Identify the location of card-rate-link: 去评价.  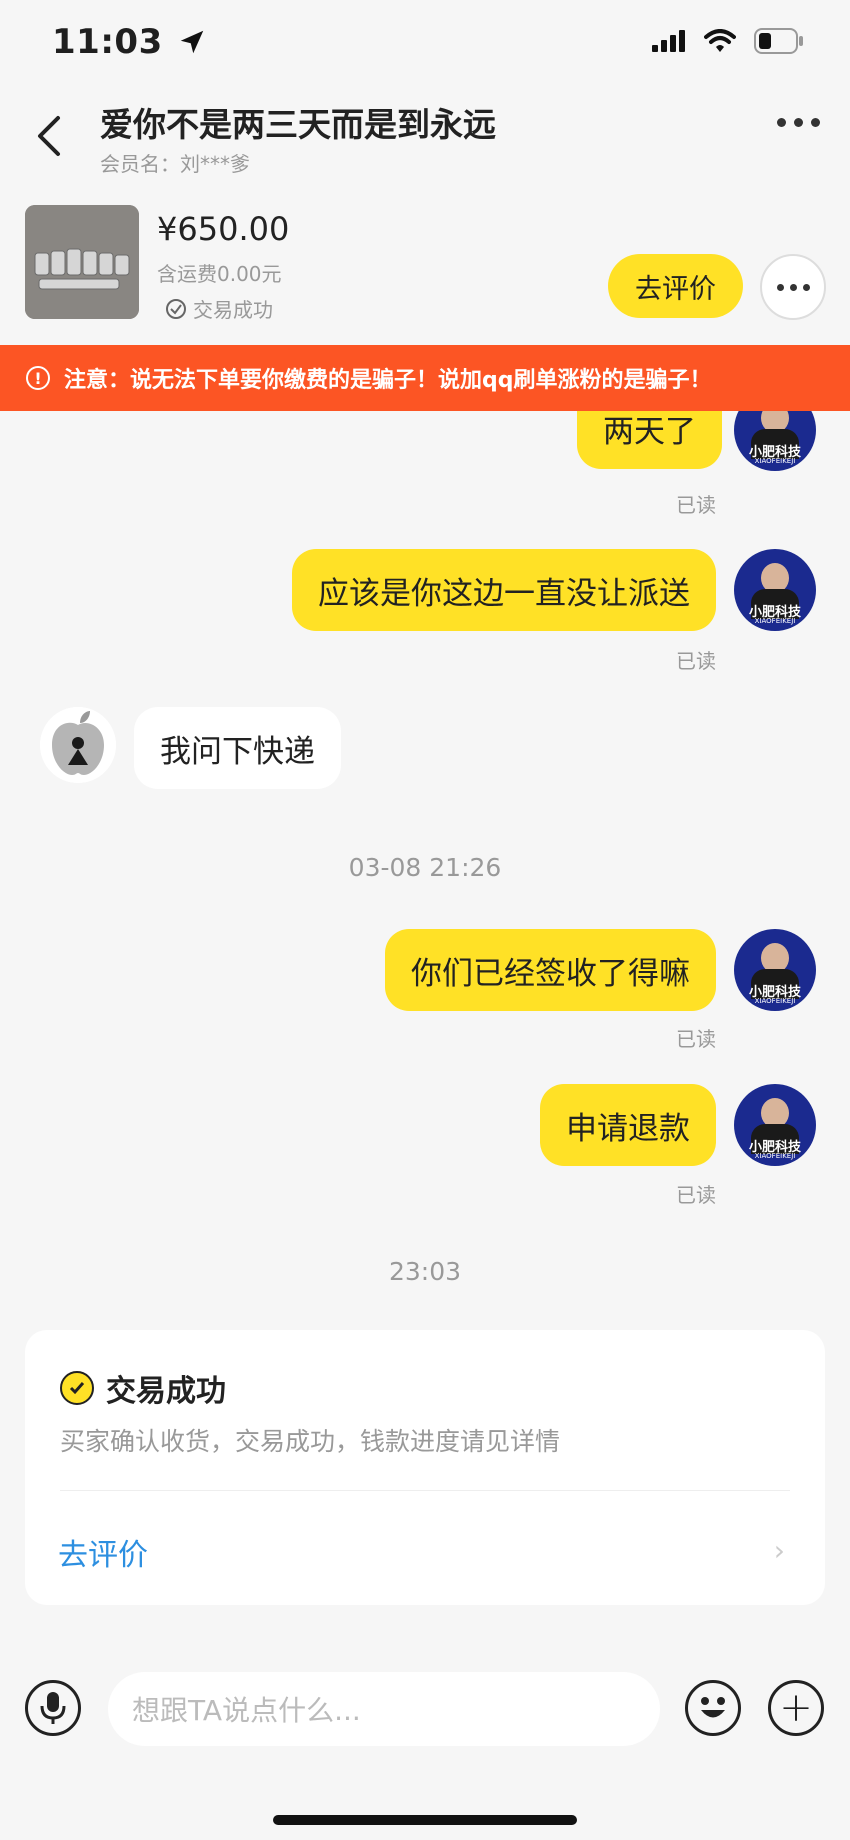
(103, 1552).